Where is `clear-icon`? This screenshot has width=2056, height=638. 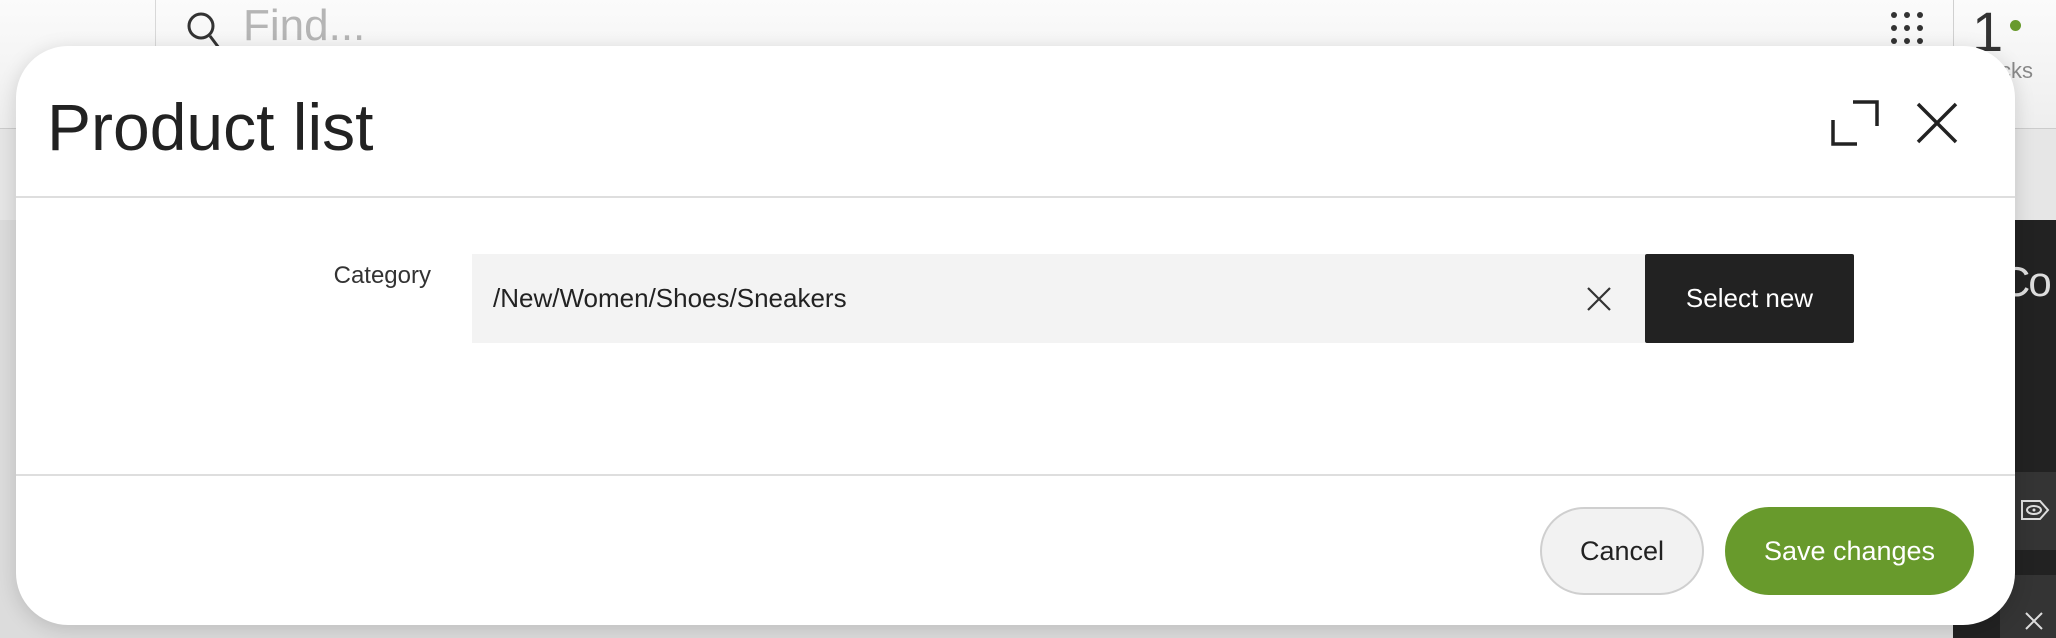 clear-icon is located at coordinates (1599, 299).